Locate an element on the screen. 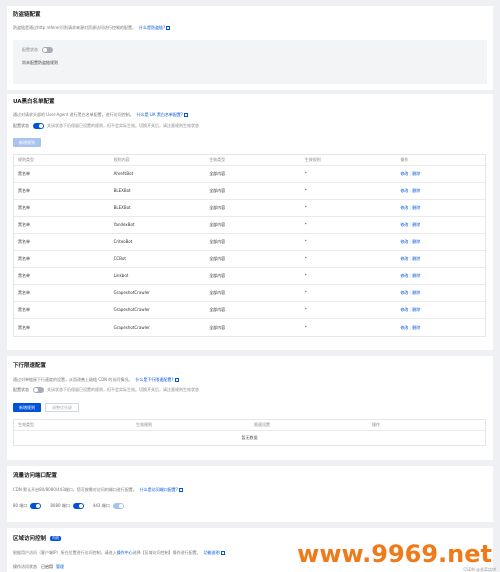 This screenshot has width=500, height=572. port-label: 8080 端口 is located at coordinates (60, 506).